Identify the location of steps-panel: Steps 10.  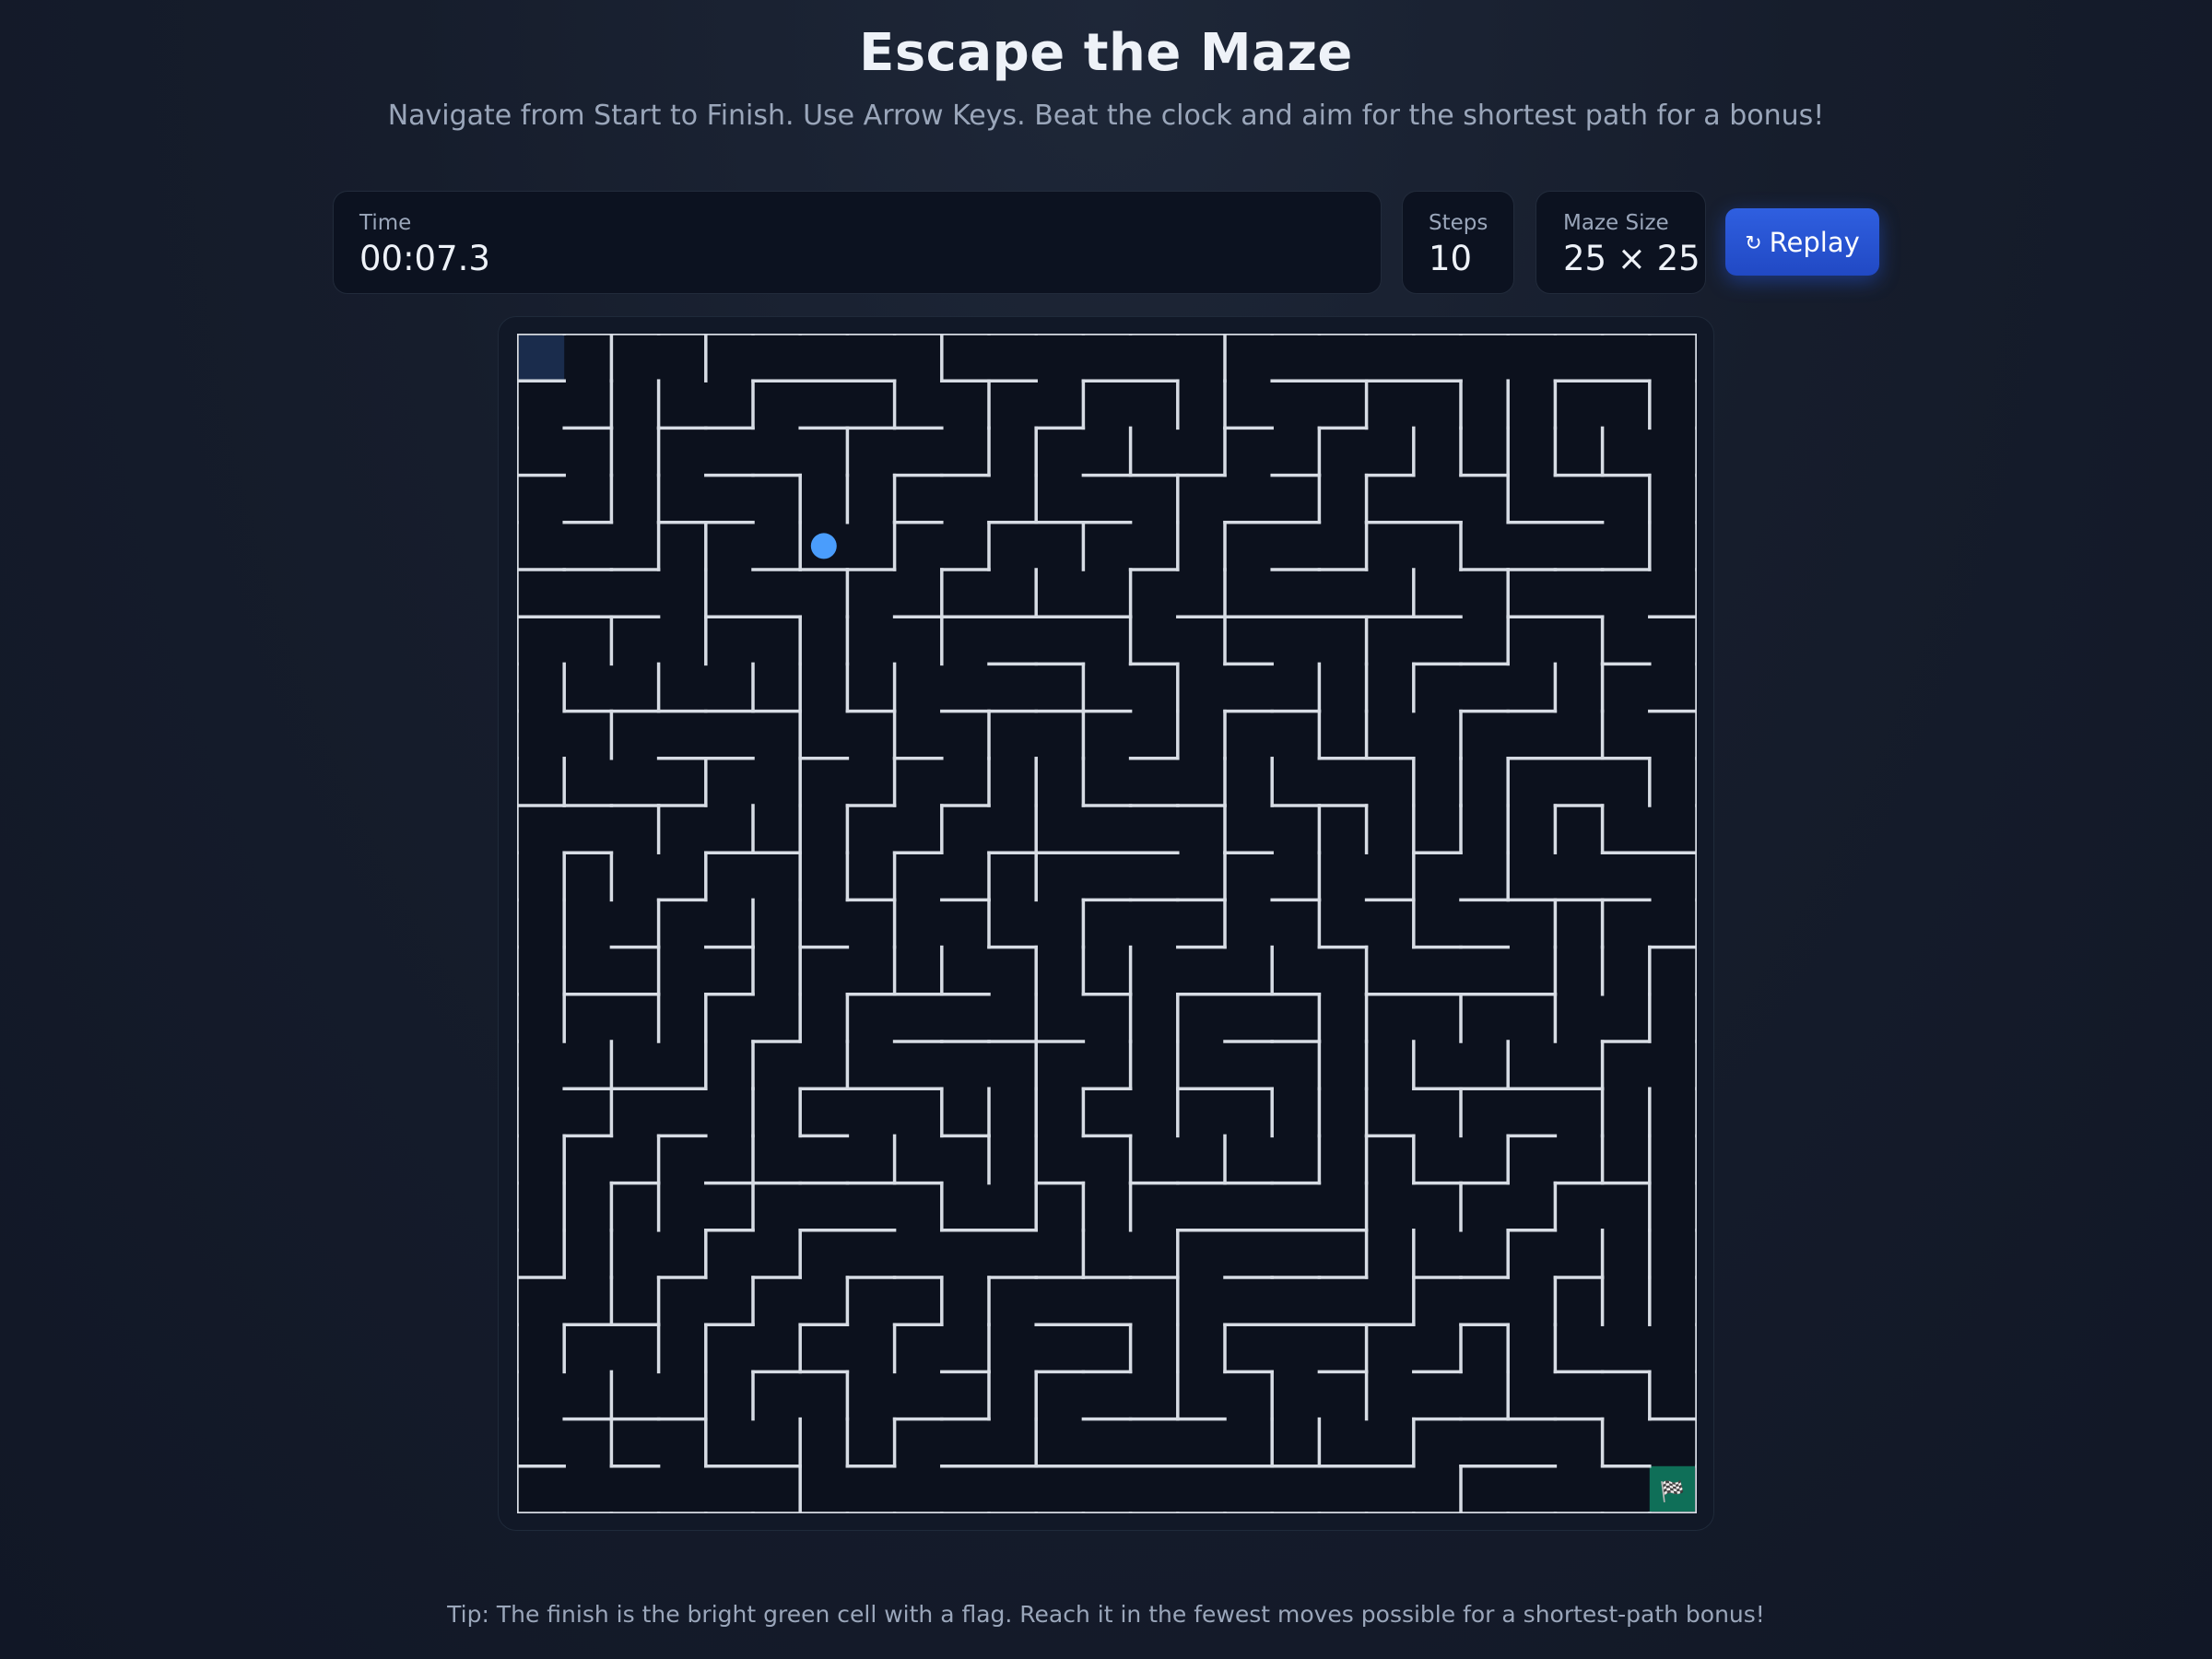
(1458, 242).